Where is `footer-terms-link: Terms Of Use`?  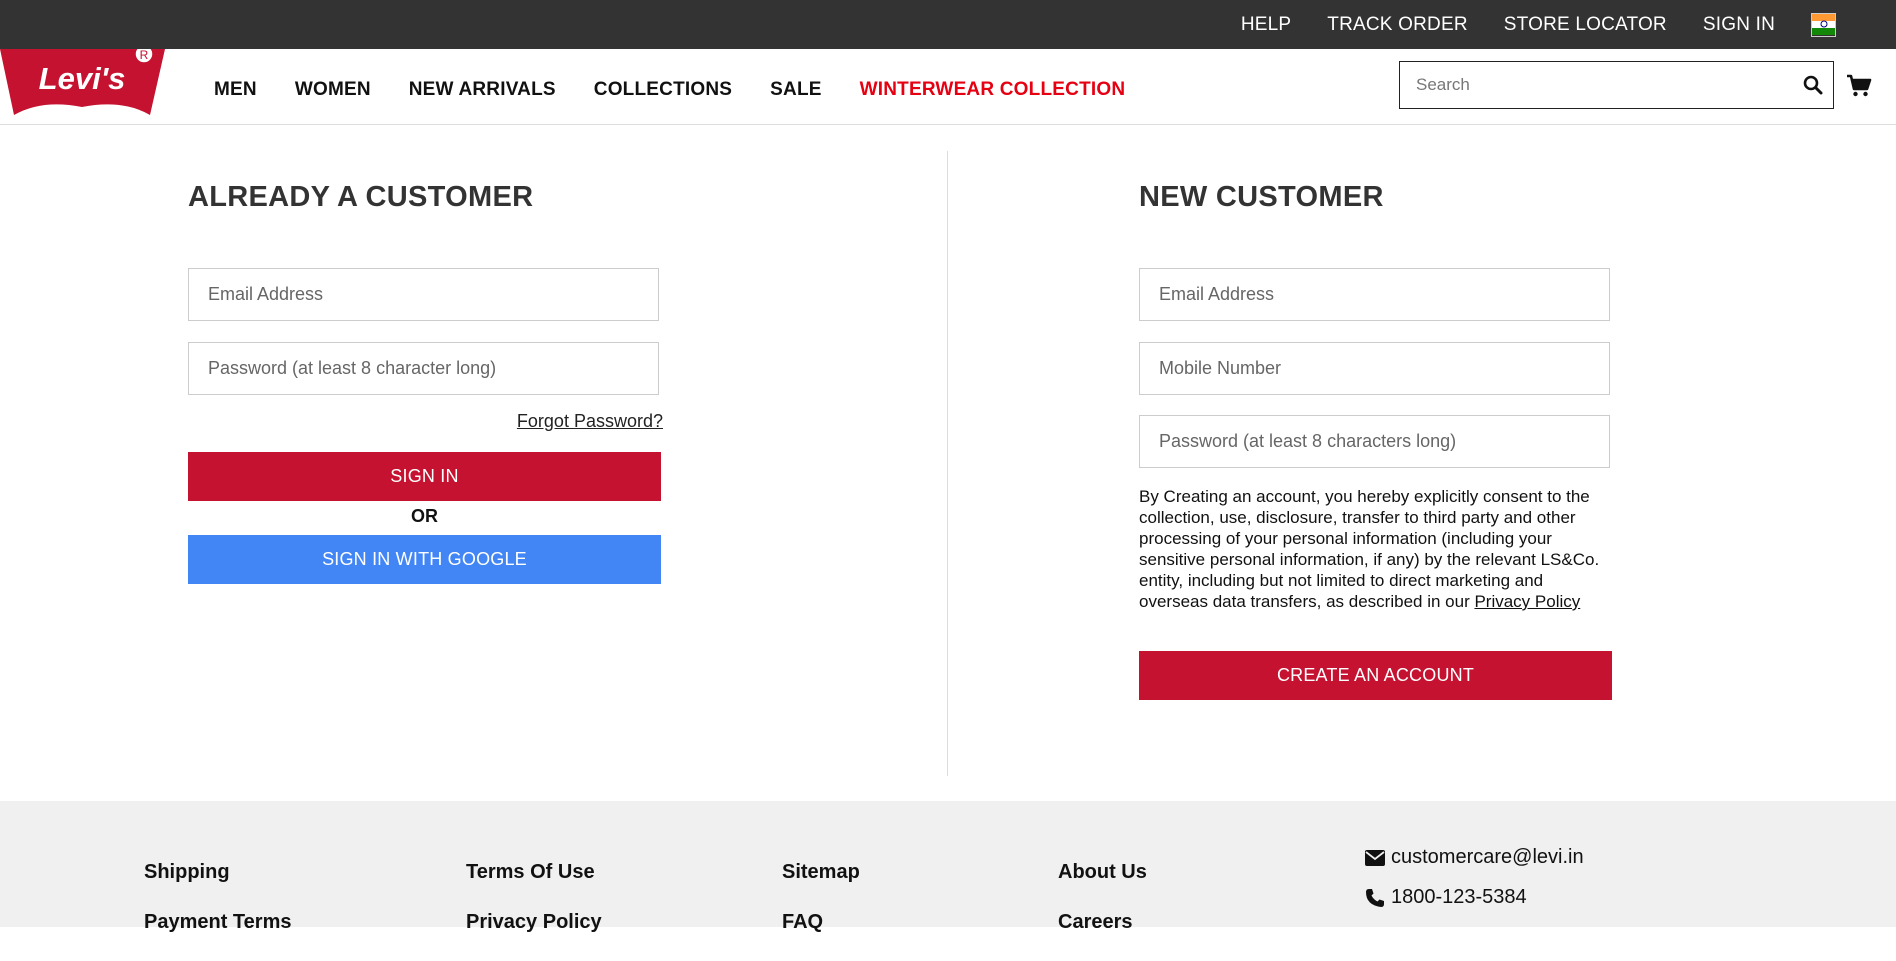 footer-terms-link: Terms Of Use is located at coordinates (534, 872).